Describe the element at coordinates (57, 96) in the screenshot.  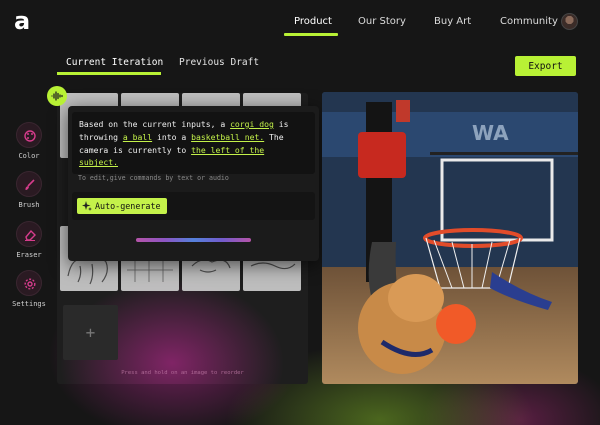
I see `voice-input-icon` at that location.